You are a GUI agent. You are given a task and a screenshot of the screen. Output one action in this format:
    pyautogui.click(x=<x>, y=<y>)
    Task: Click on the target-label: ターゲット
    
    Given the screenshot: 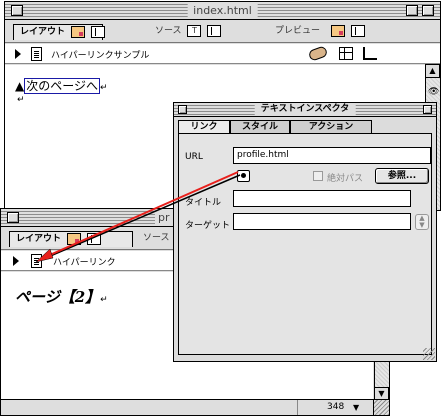 What is the action you would take?
    pyautogui.click(x=208, y=226)
    